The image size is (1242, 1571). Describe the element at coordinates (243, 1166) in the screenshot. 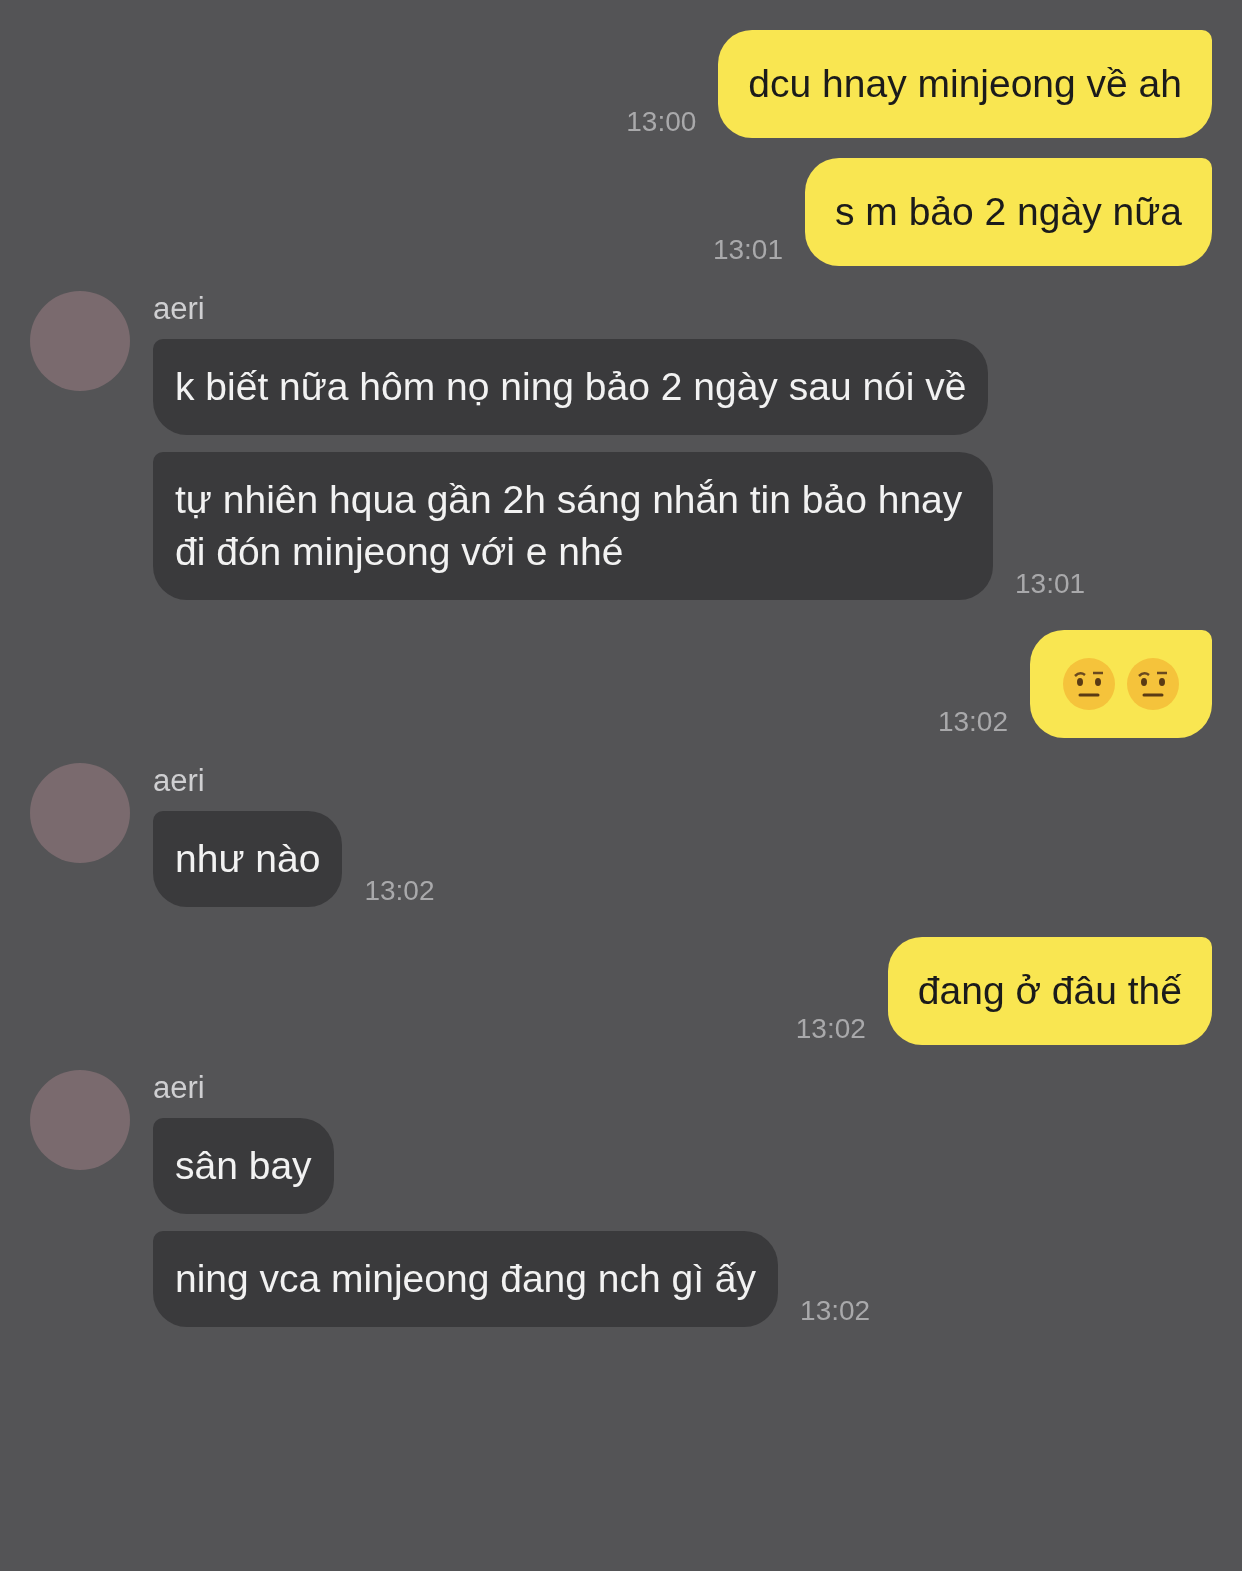

I see `received-message-bubble: sân bay` at that location.